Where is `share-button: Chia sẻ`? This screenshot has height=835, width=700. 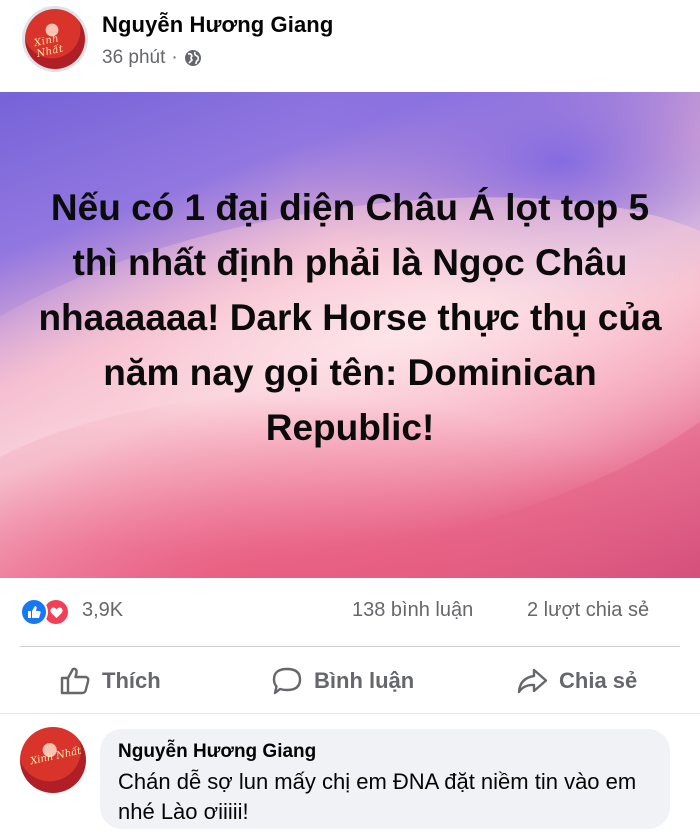
share-button: Chia sẻ is located at coordinates (576, 681).